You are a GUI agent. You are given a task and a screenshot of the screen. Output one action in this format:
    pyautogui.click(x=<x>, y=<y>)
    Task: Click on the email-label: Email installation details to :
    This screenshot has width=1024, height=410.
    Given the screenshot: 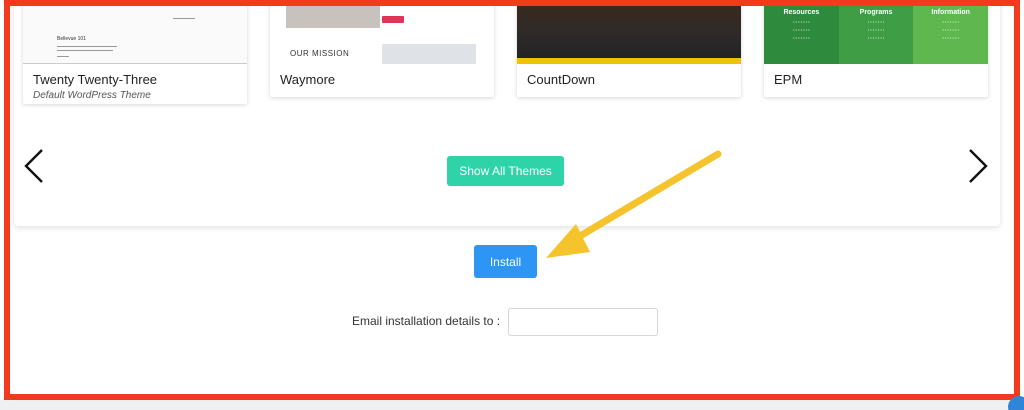 What is the action you would take?
    pyautogui.click(x=426, y=321)
    